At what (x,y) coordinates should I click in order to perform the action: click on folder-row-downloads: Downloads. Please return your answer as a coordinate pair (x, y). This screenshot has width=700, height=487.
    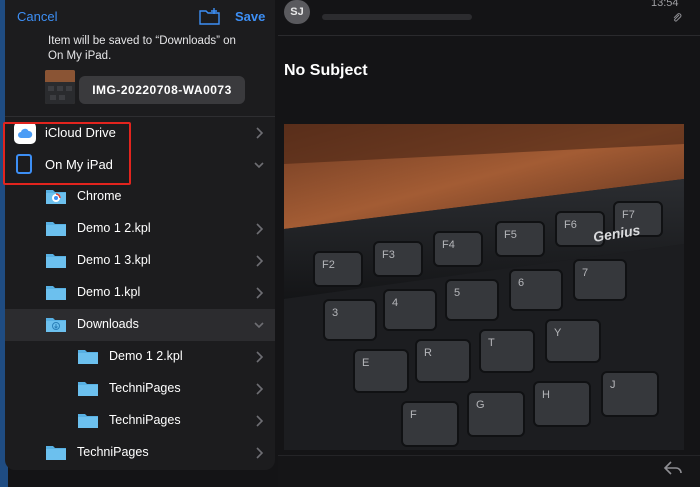
    Looking at the image, I should click on (140, 325).